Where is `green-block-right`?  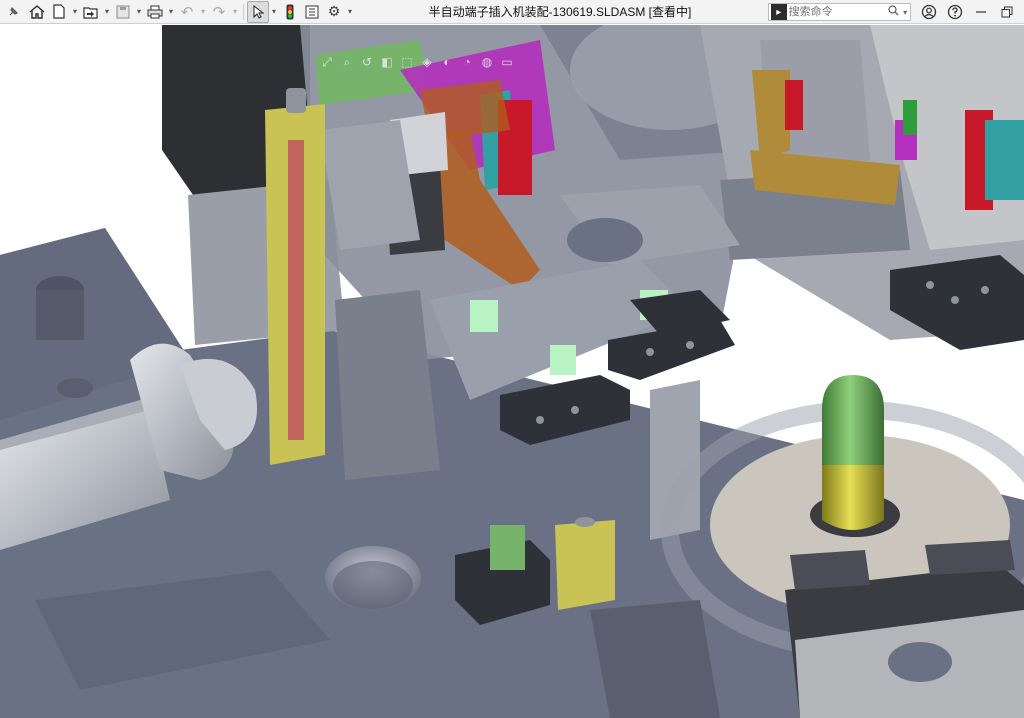
green-block-right is located at coordinates (910, 117).